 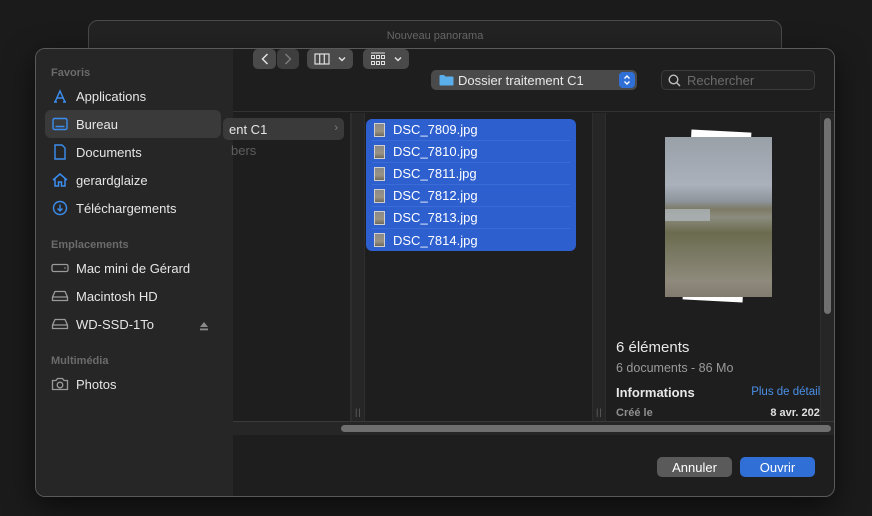 What do you see at coordinates (133, 384) in the screenshot?
I see `sidebar-item-photos: Photos` at bounding box center [133, 384].